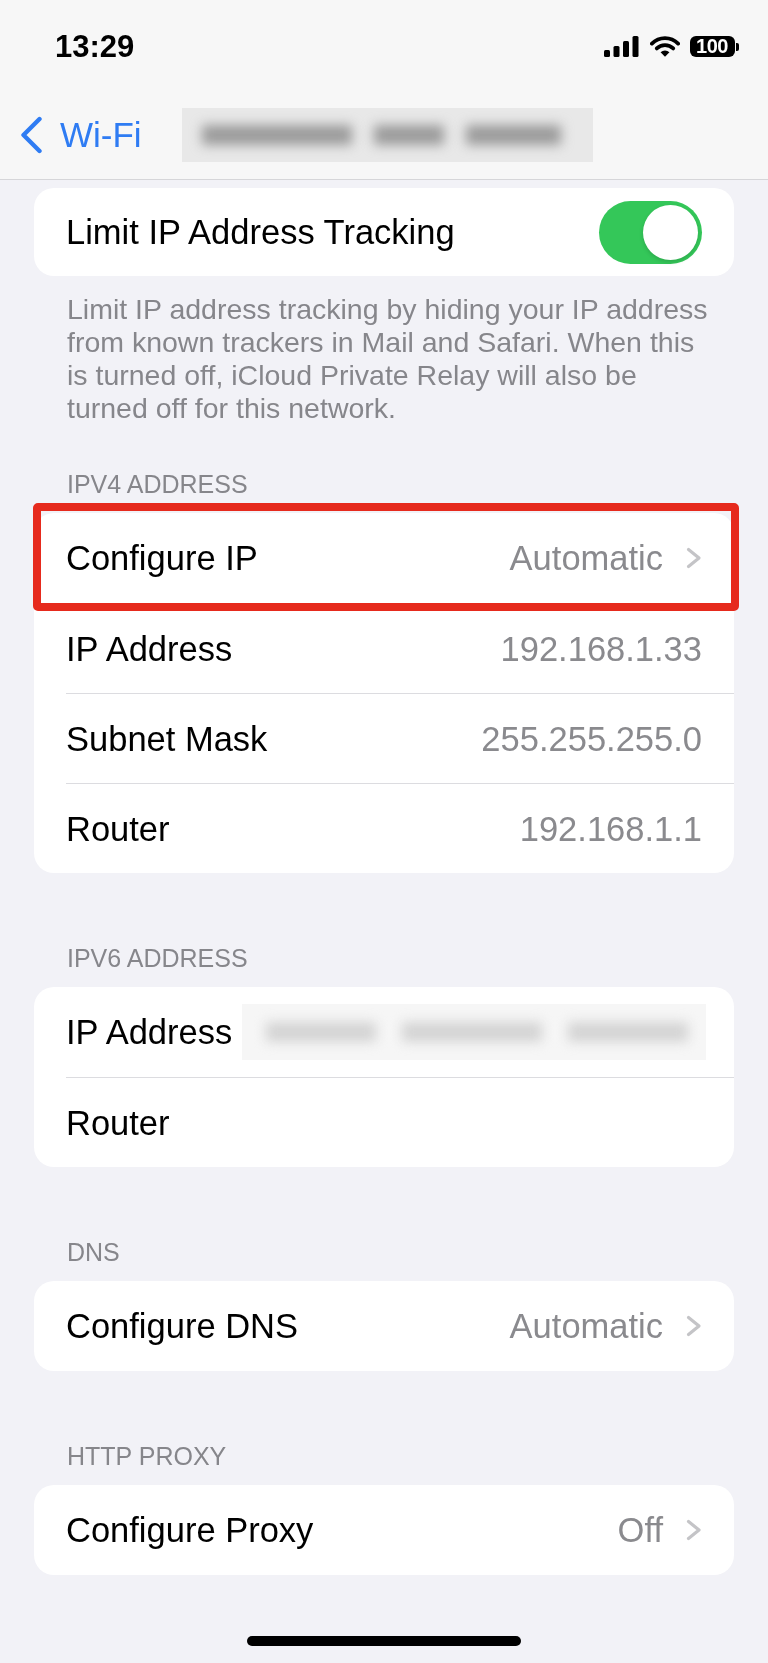  What do you see at coordinates (157, 958) in the screenshot?
I see `section-header: IPV6 ADDRESS` at bounding box center [157, 958].